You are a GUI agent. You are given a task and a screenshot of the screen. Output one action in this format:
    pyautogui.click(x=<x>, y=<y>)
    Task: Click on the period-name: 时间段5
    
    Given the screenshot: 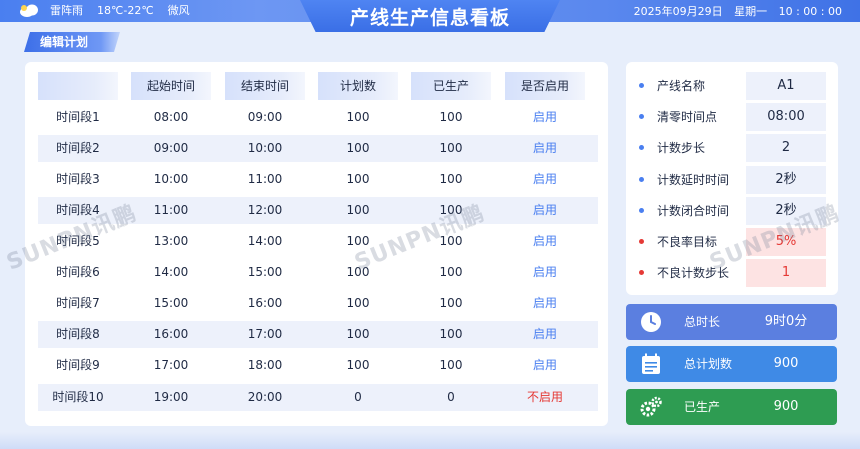 What is the action you would take?
    pyautogui.click(x=78, y=241)
    